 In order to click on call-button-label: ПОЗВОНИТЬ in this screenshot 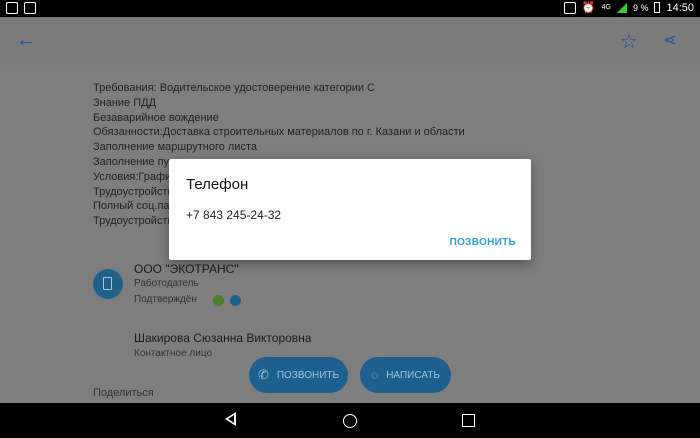, I will do `click(308, 375)`.